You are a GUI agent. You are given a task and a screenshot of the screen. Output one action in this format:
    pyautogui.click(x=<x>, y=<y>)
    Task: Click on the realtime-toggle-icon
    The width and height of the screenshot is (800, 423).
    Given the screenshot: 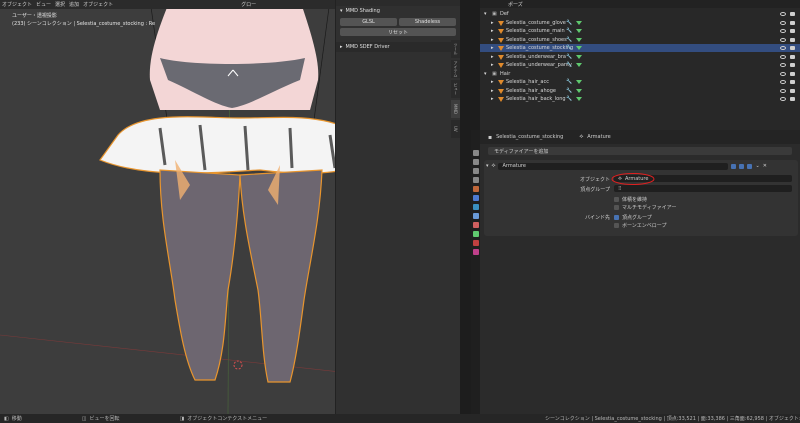 What is the action you would take?
    pyautogui.click(x=742, y=166)
    